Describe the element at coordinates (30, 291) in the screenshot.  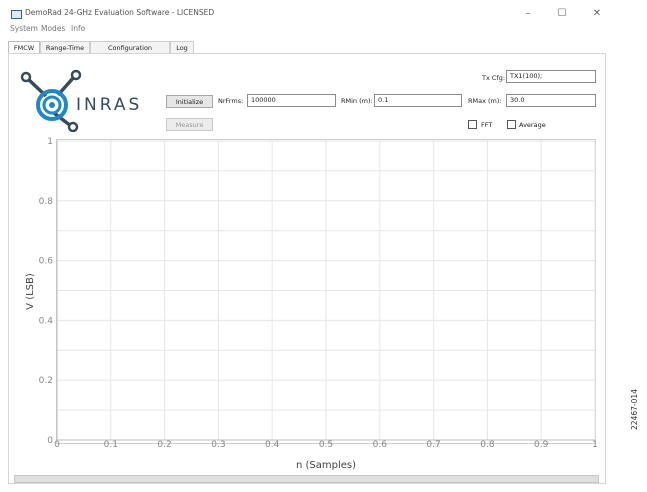
I see `y-axis-label: V (LSB)` at that location.